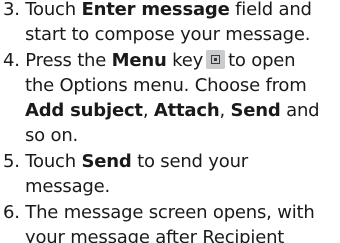 The image size is (340, 243). I want to click on step-4-line-4: so on., so click(52, 135).